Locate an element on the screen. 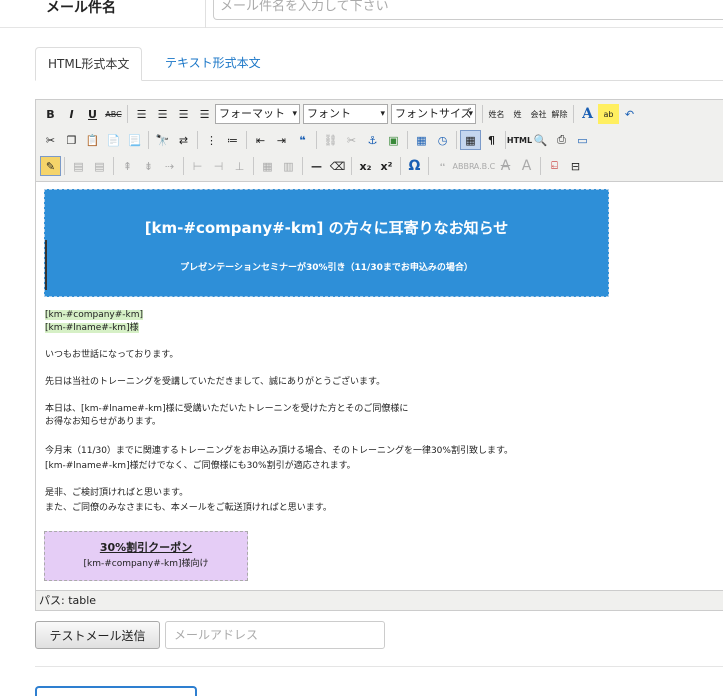  body-format-tabs: HTML形式本文 テキスト形式本文 is located at coordinates (379, 64).